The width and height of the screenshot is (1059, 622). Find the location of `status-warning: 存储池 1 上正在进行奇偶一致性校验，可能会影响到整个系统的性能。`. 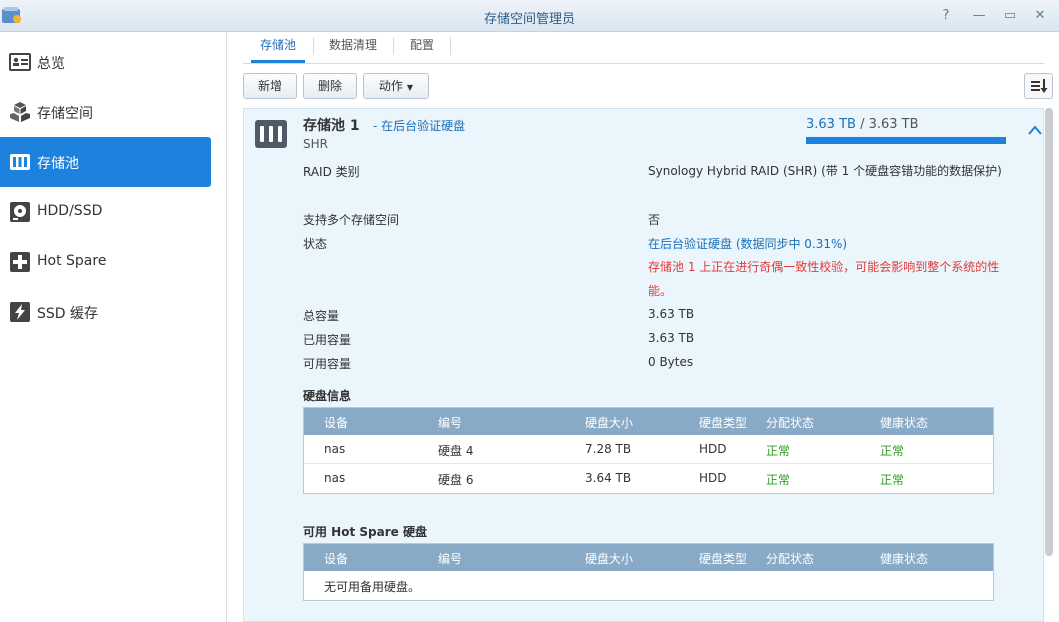

status-warning: 存储池 1 上正在进行奇偶一致性校验，可能会影响到整个系统的性能。 is located at coordinates (824, 279).